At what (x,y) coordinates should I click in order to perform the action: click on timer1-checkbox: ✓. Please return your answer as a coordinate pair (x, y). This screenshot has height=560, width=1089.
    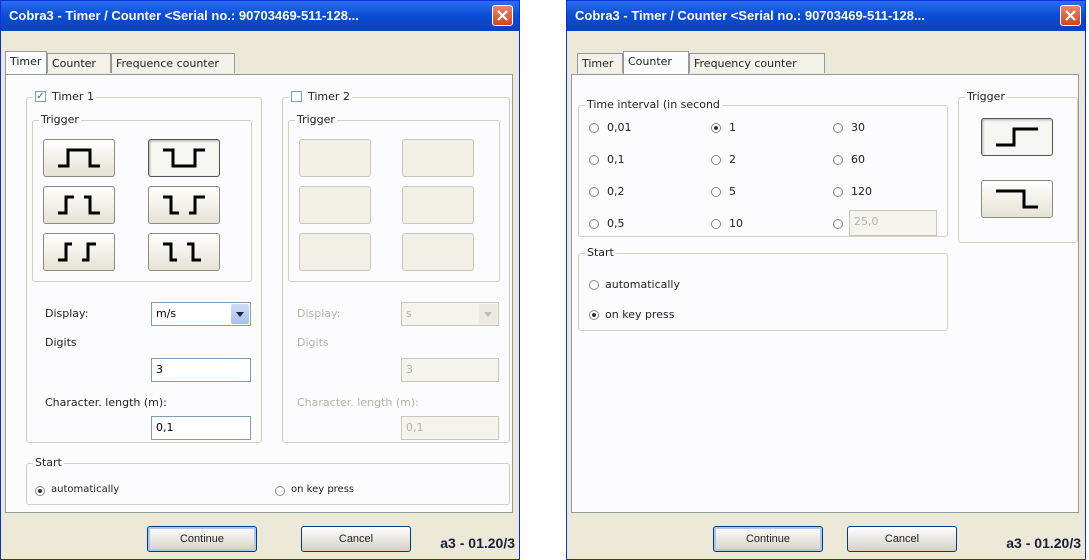
    Looking at the image, I should click on (40, 96).